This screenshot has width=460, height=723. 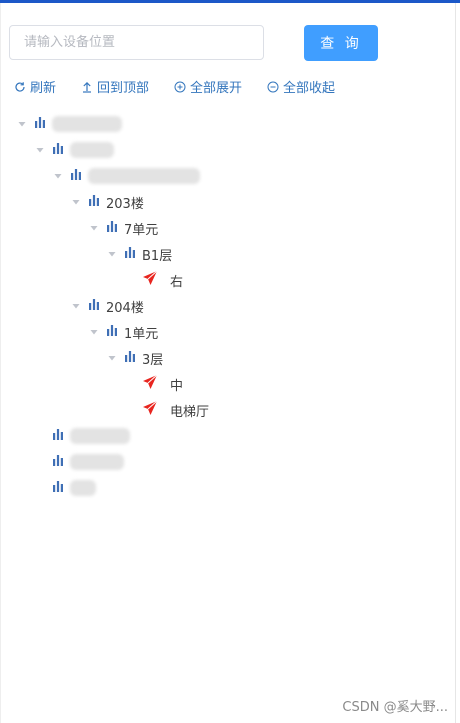 I want to click on tree-node-label: 中, so click(x=177, y=386).